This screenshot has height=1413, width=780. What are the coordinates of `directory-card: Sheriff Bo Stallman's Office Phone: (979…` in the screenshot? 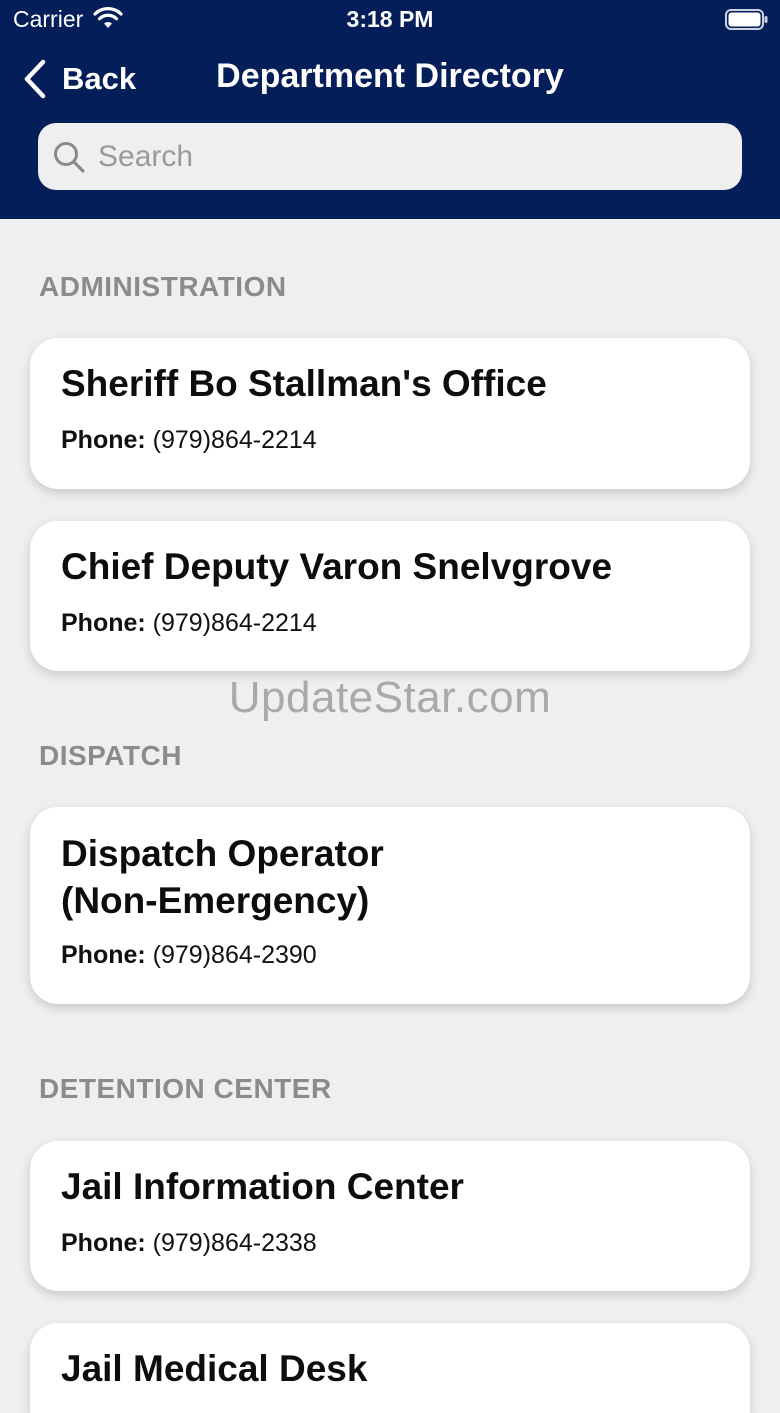 It's located at (390, 413).